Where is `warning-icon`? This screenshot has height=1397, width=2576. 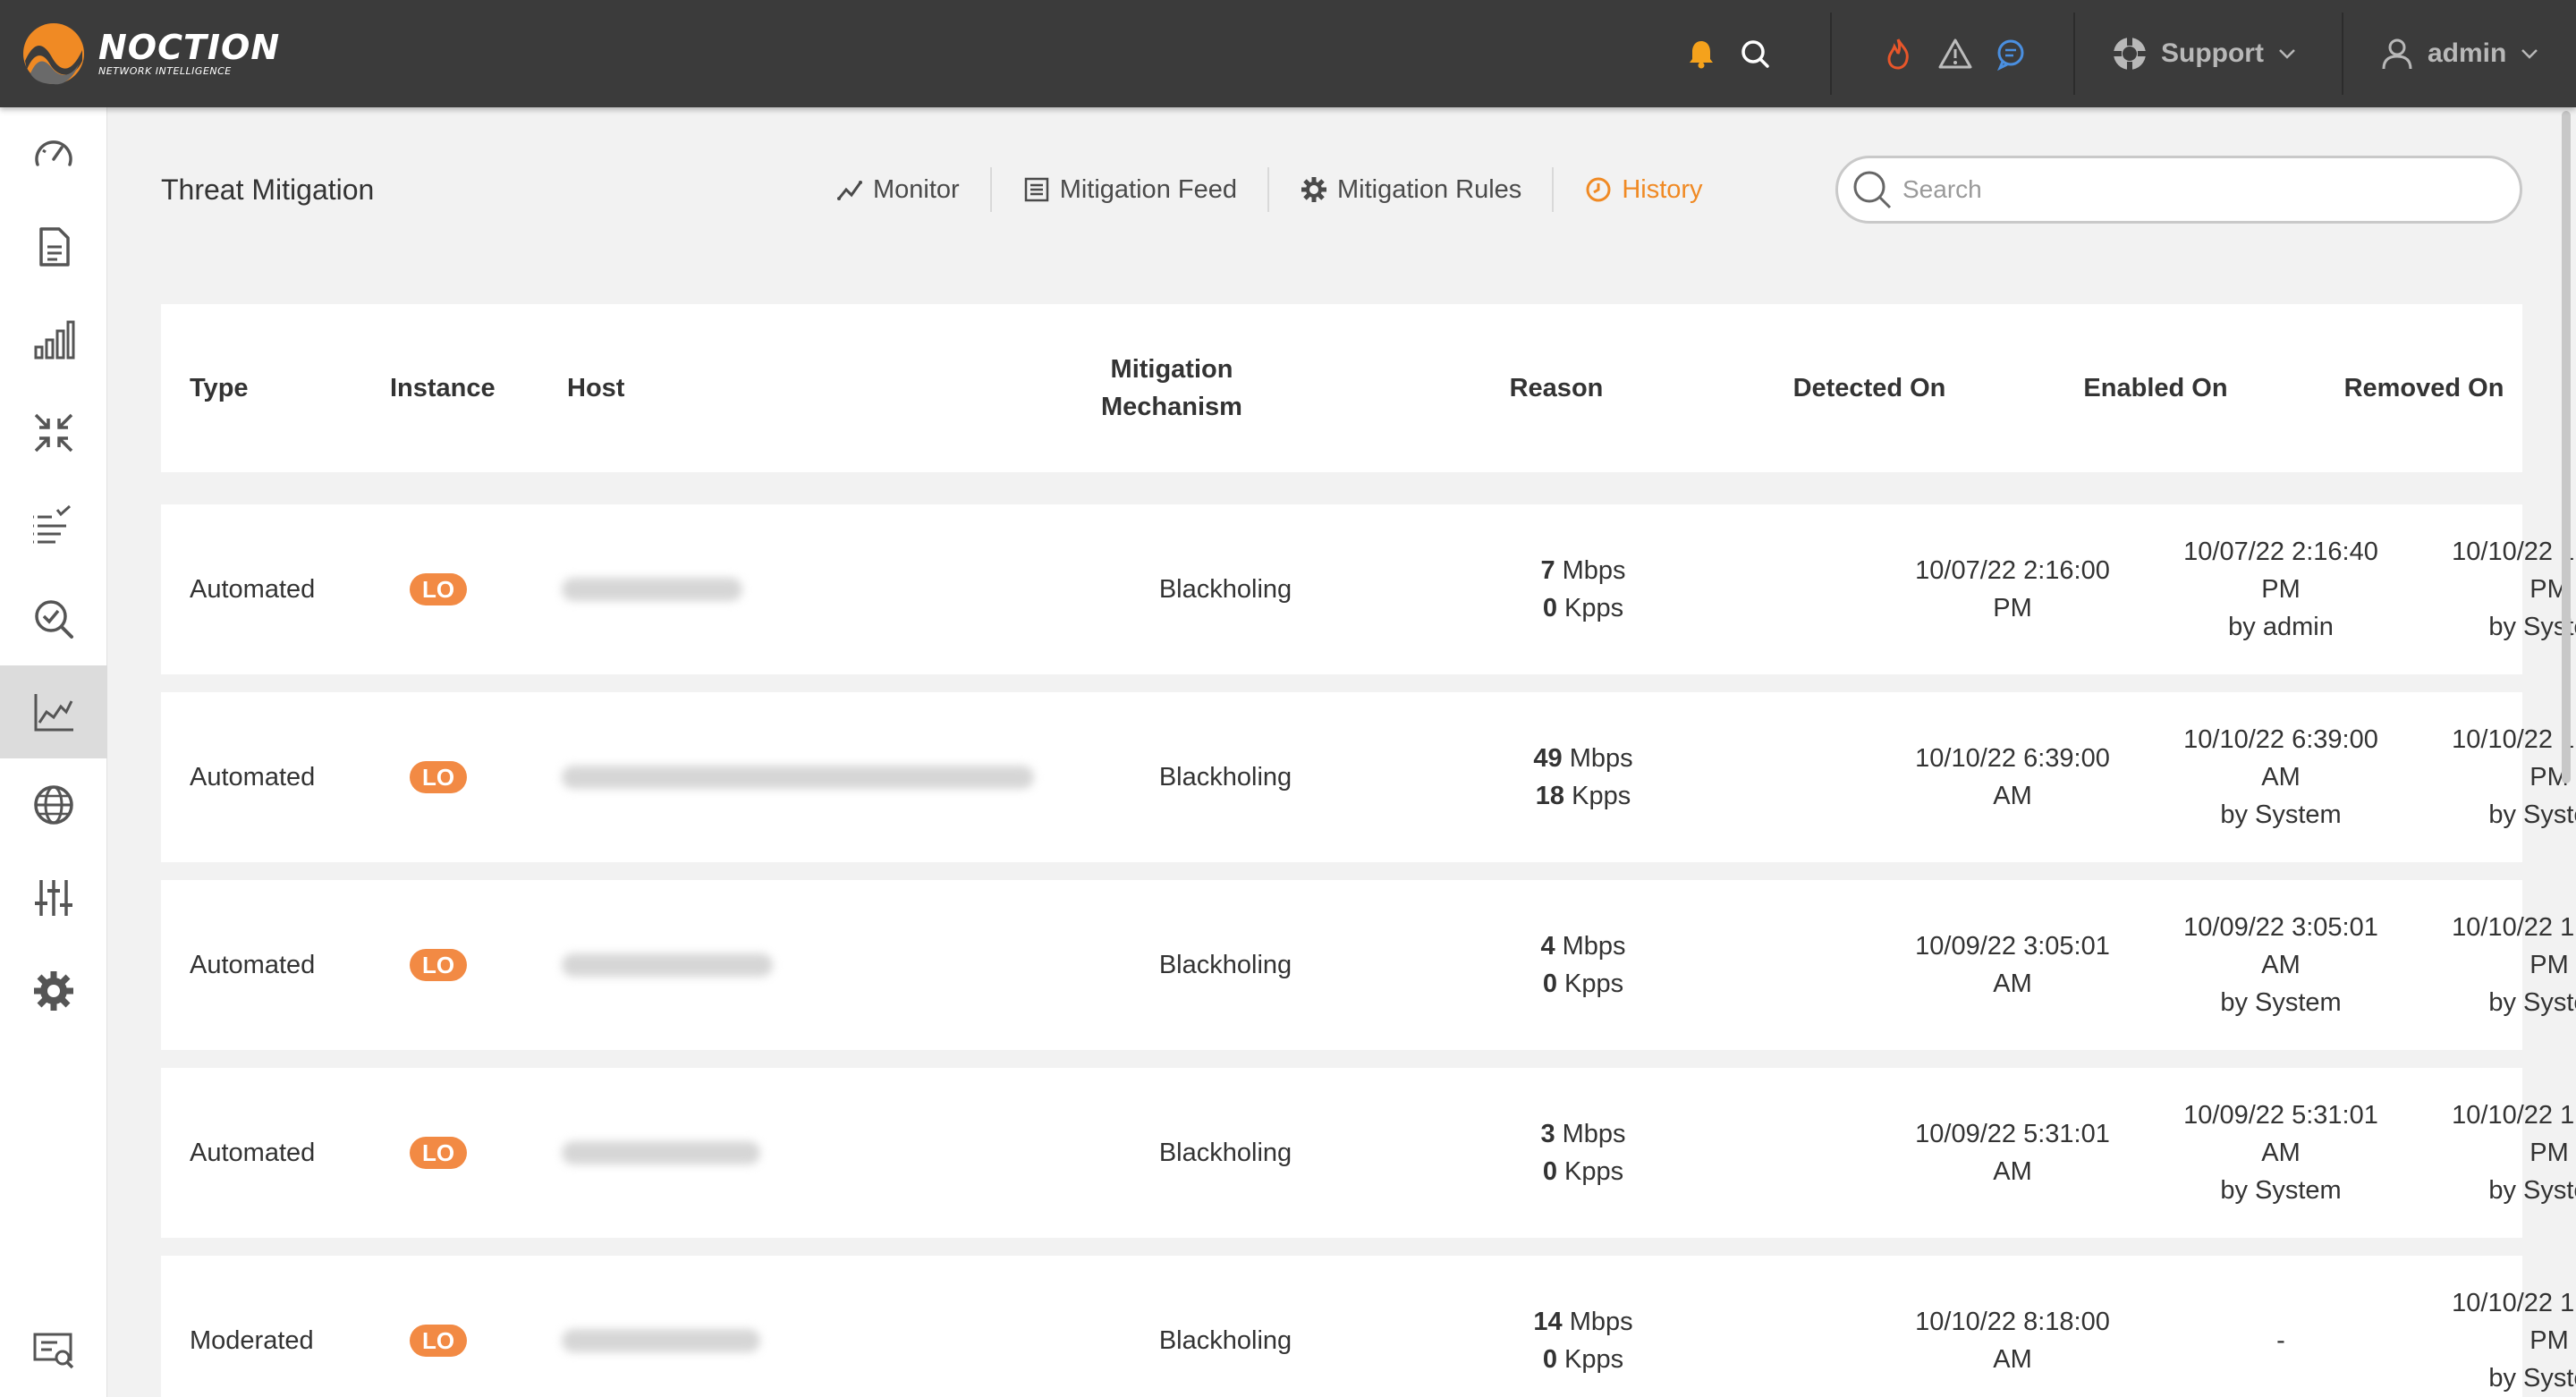 warning-icon is located at coordinates (1955, 53).